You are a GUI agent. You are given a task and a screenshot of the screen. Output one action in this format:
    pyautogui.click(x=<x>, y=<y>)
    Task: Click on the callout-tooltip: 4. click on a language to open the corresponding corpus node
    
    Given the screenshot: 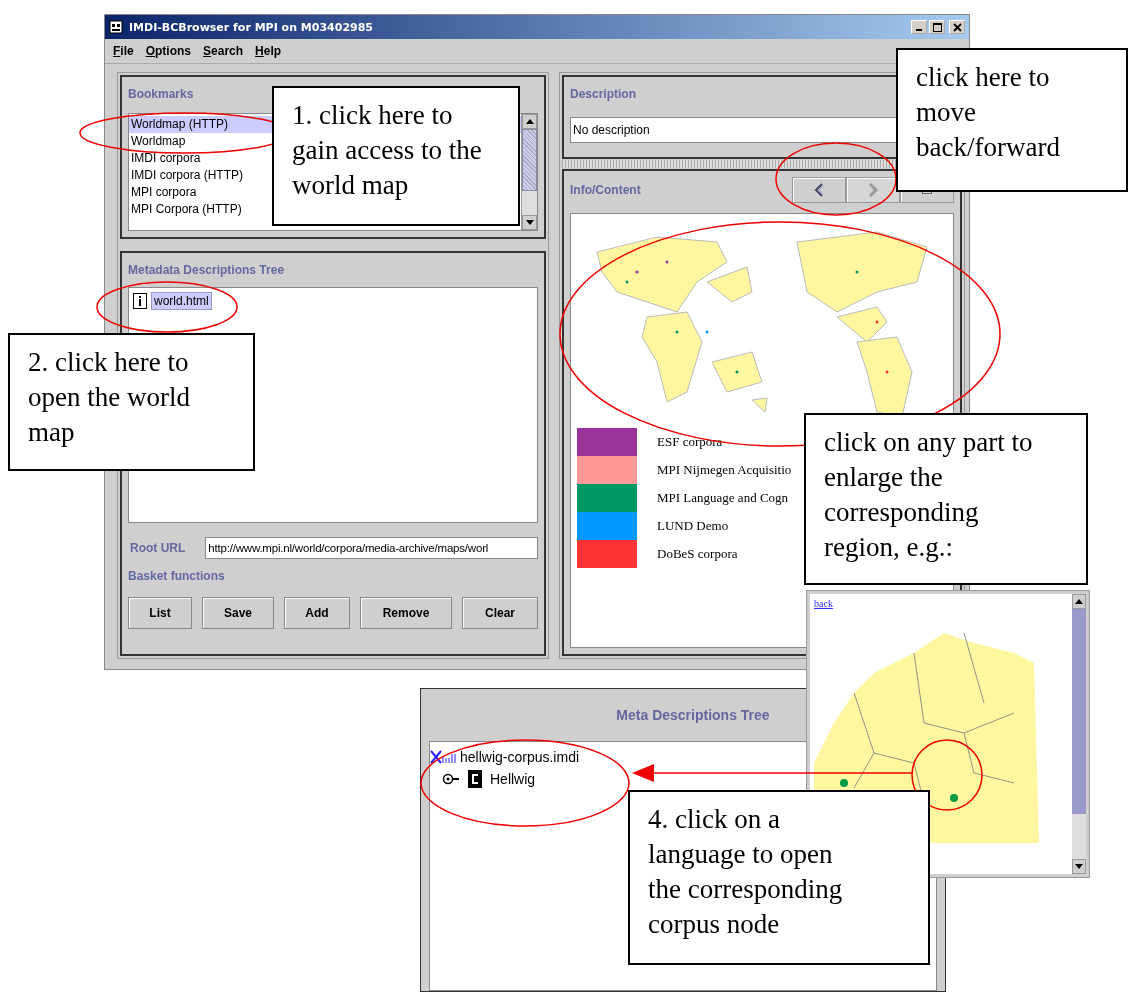 What is the action you would take?
    pyautogui.click(x=779, y=877)
    